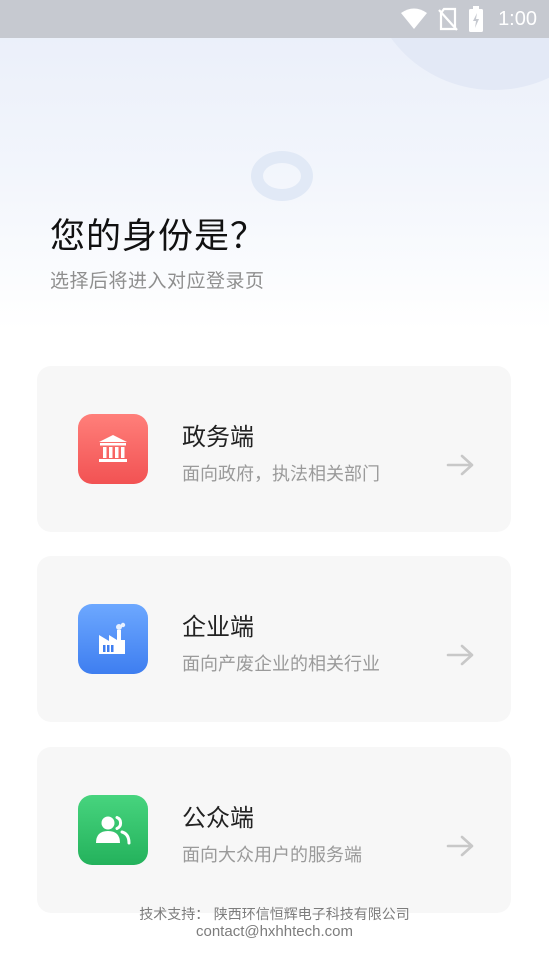 Image resolution: width=549 pixels, height=976 pixels. I want to click on contact-email: contact@hxhhtech.com, so click(274, 931).